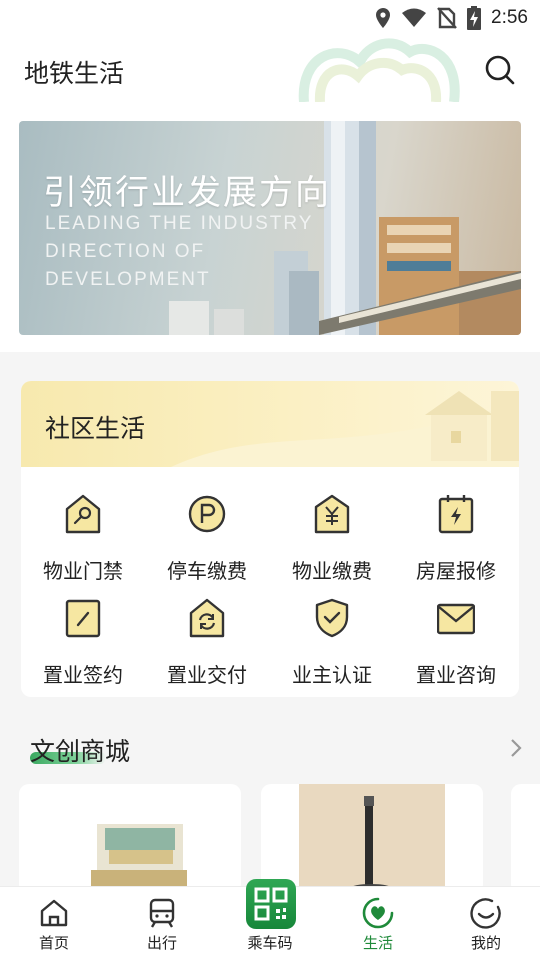 This screenshot has width=540, height=960. I want to click on grid-item-house-repair: 房屋报修, so click(456, 543).